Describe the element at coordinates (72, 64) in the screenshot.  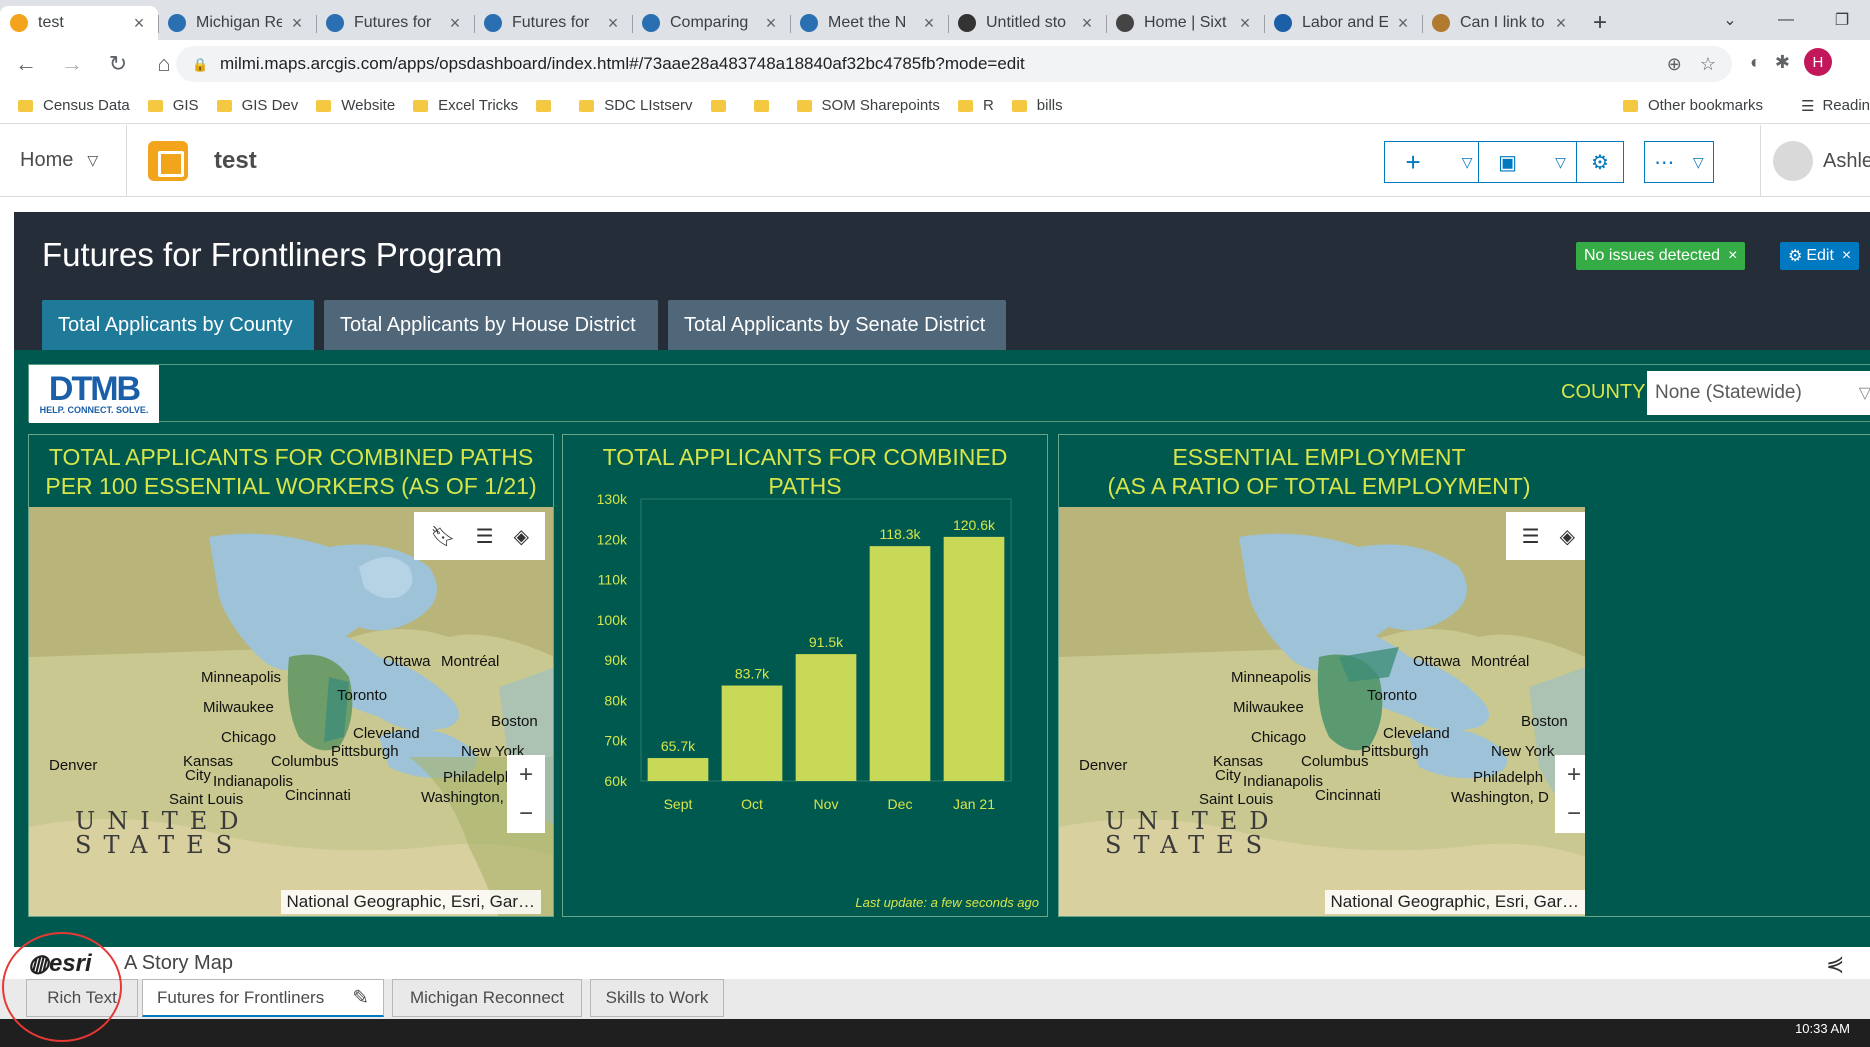
I see `forward-arrow-icon: →` at that location.